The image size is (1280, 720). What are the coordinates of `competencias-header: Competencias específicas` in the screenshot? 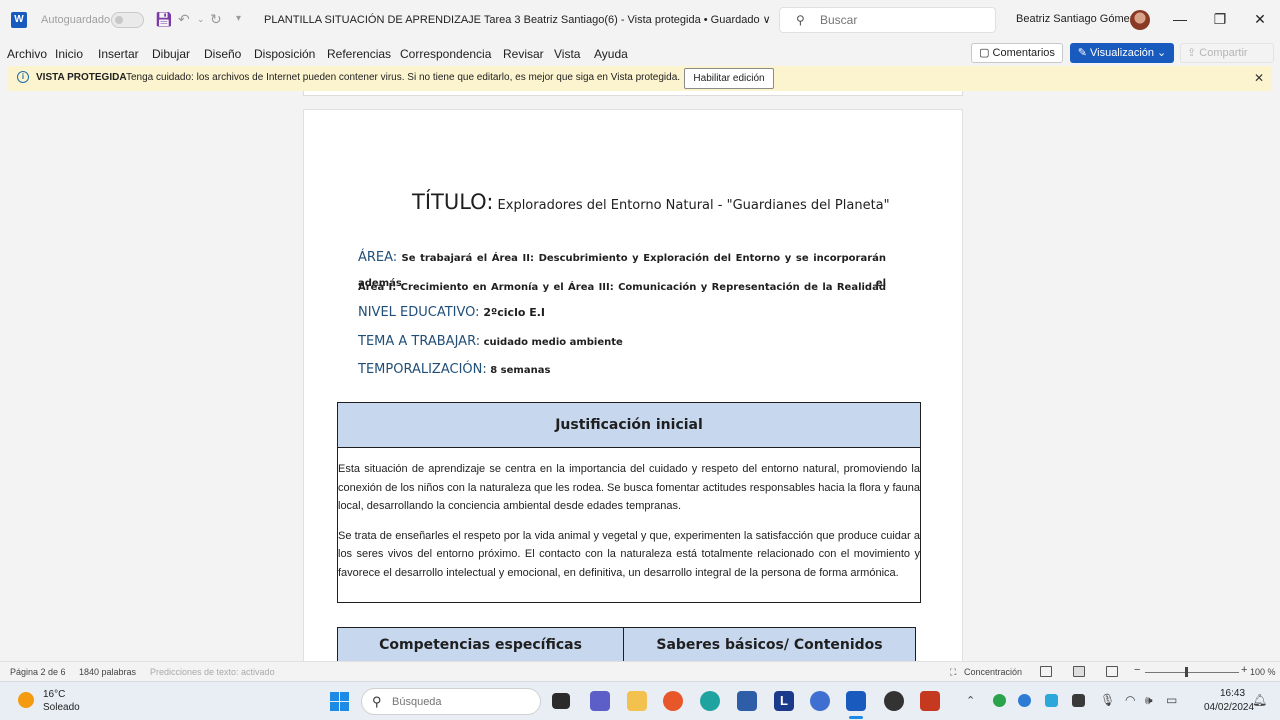 It's located at (481, 644).